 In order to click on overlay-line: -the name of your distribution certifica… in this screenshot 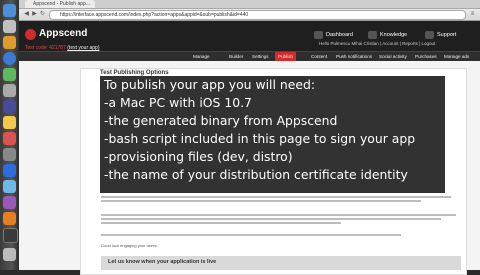, I will do `click(256, 174)`.